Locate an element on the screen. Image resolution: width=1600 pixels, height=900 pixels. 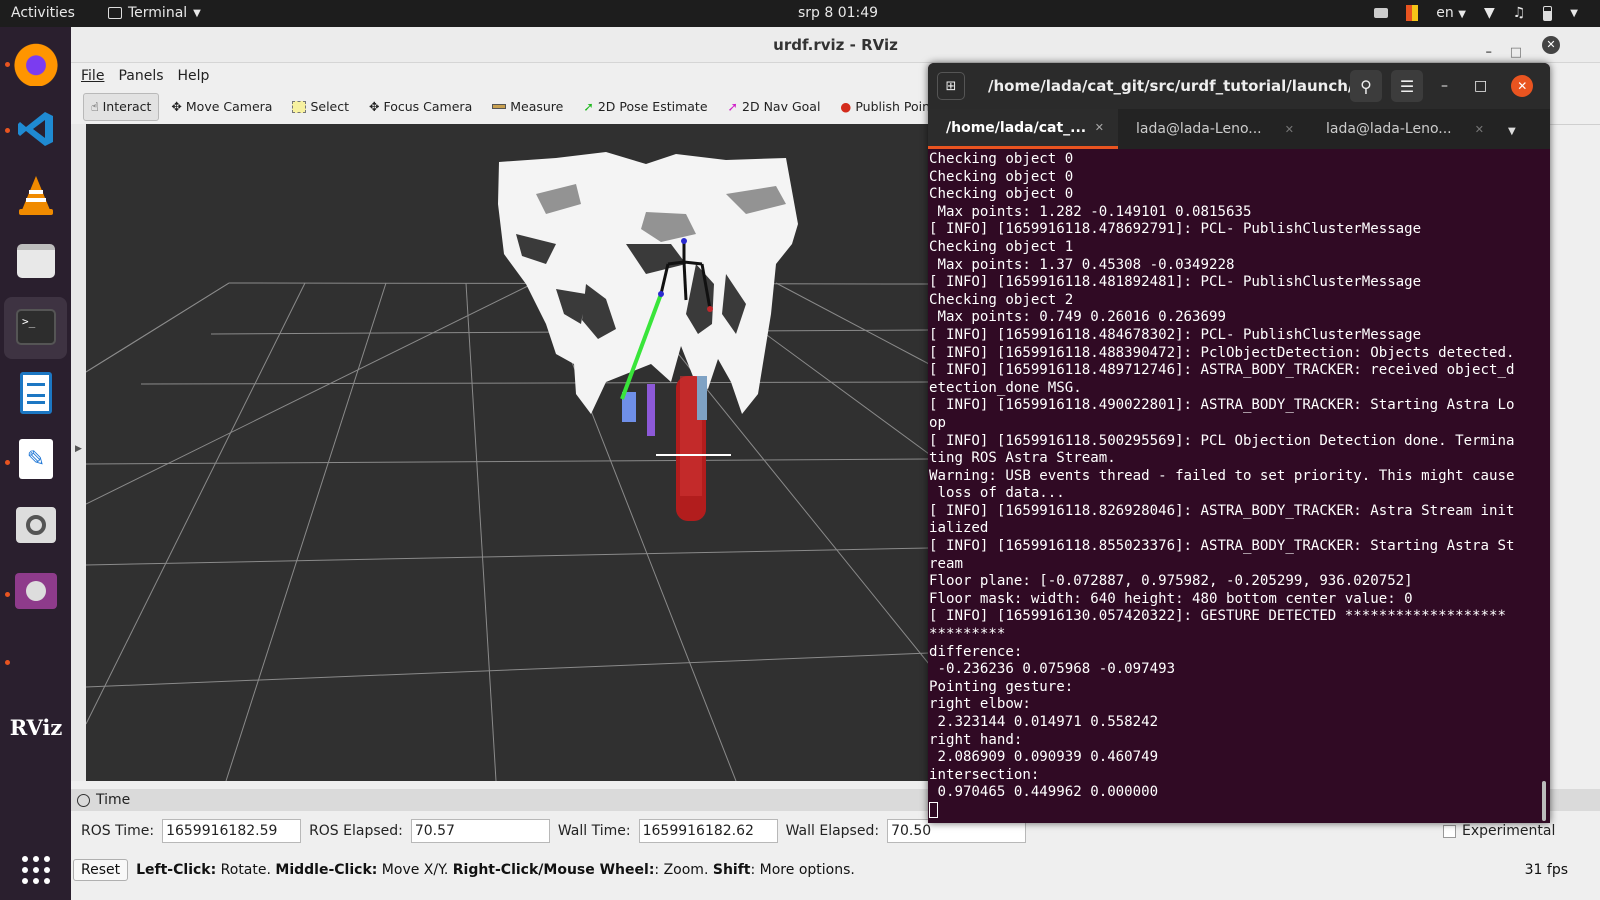
terminal-line: ********* is located at coordinates (967, 634).